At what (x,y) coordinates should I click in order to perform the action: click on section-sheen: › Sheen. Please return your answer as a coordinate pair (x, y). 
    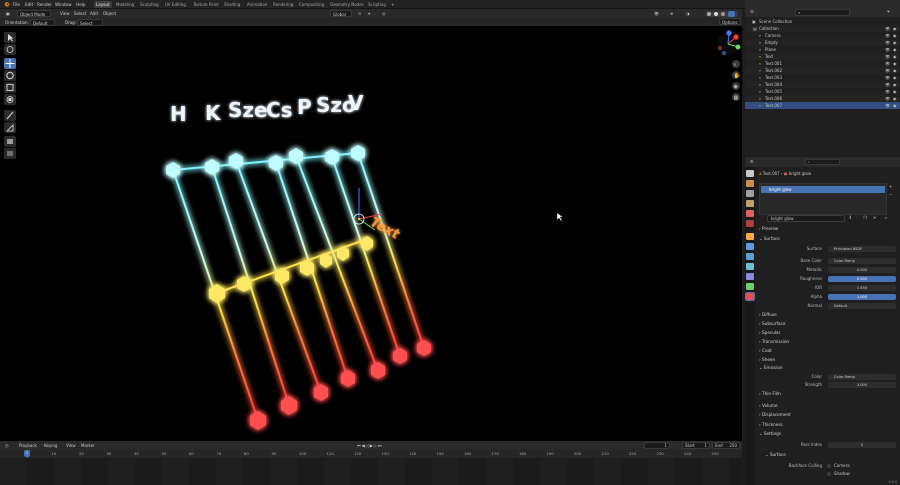
    Looking at the image, I should click on (827, 360).